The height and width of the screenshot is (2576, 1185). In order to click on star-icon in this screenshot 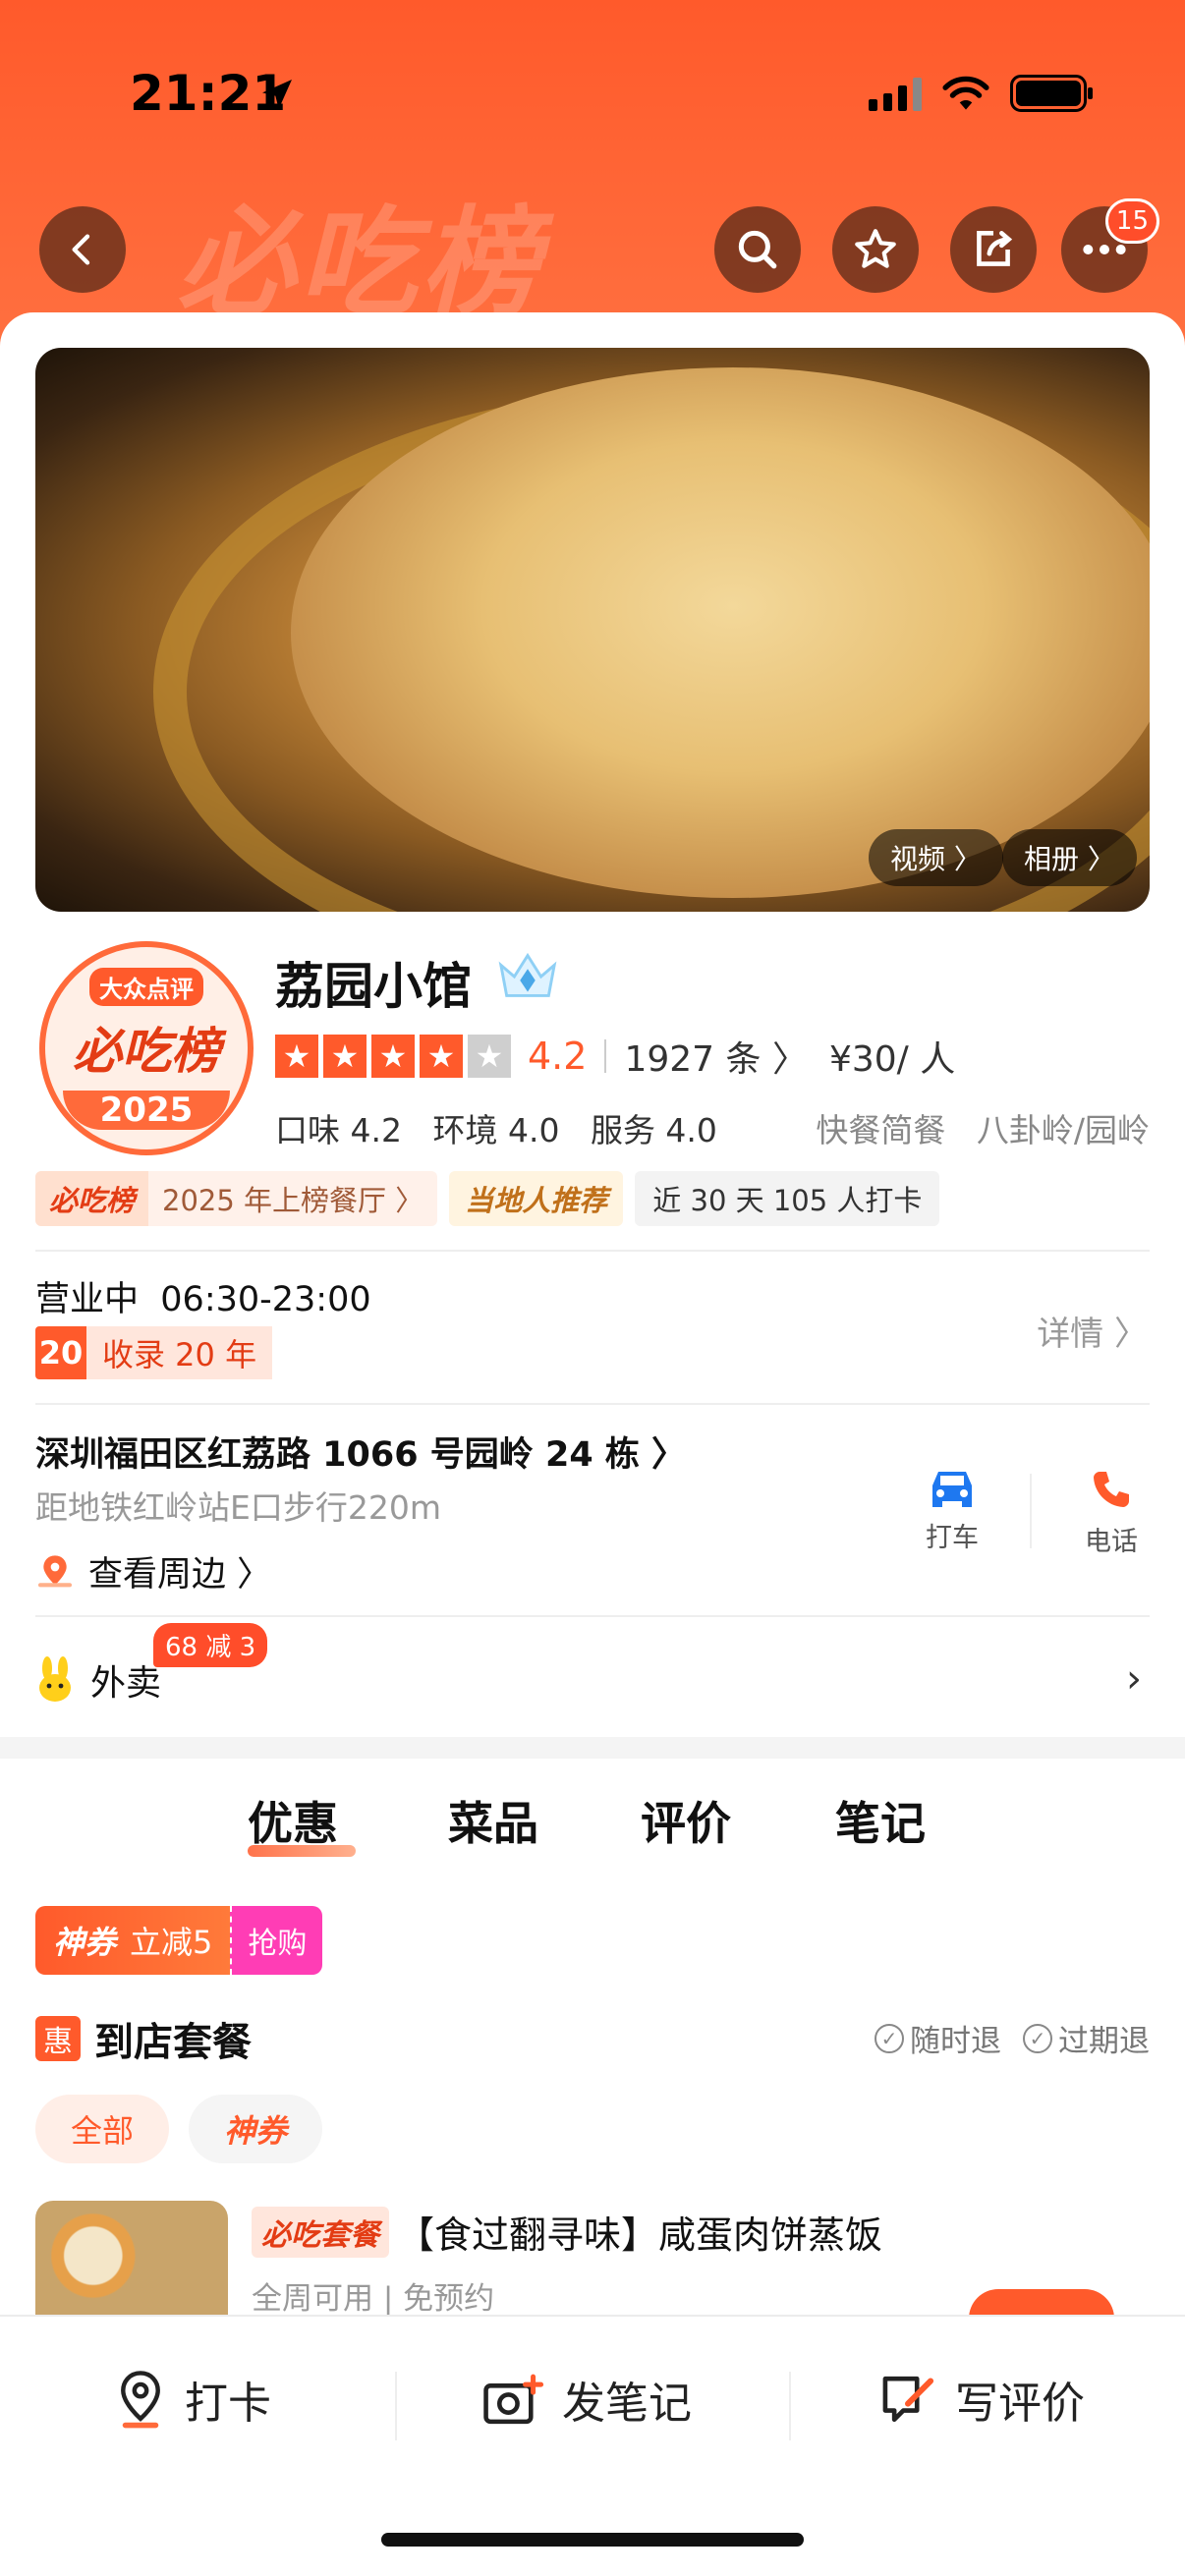, I will do `click(876, 248)`.